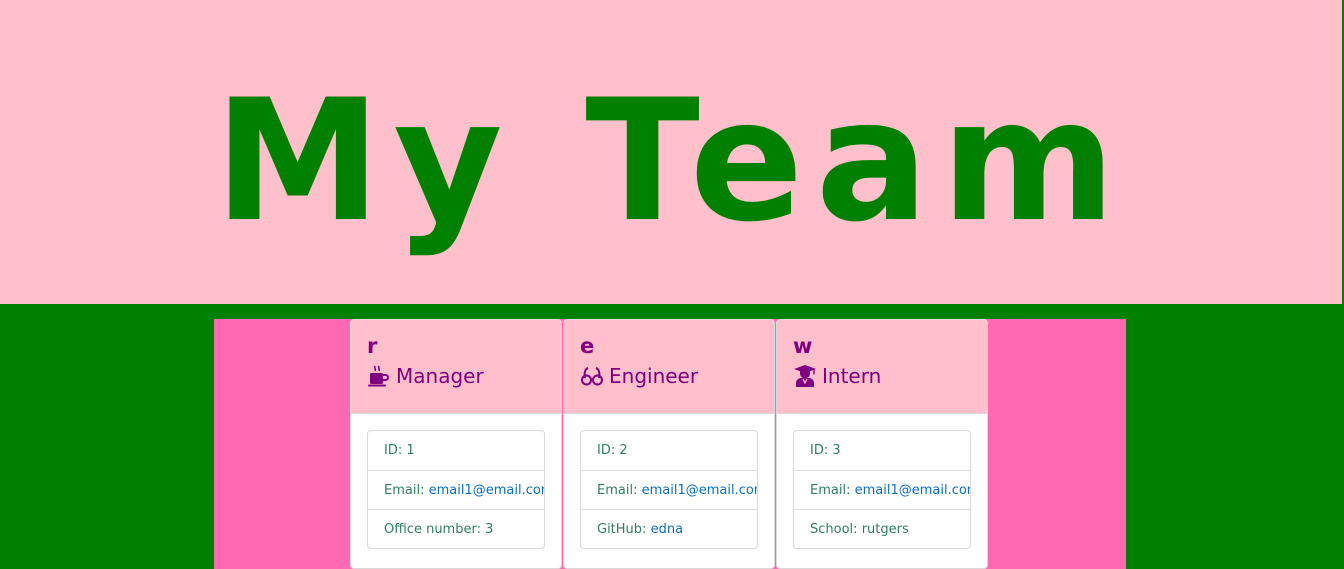 The width and height of the screenshot is (1344, 569). Describe the element at coordinates (372, 346) in the screenshot. I see `employee-name: r` at that location.